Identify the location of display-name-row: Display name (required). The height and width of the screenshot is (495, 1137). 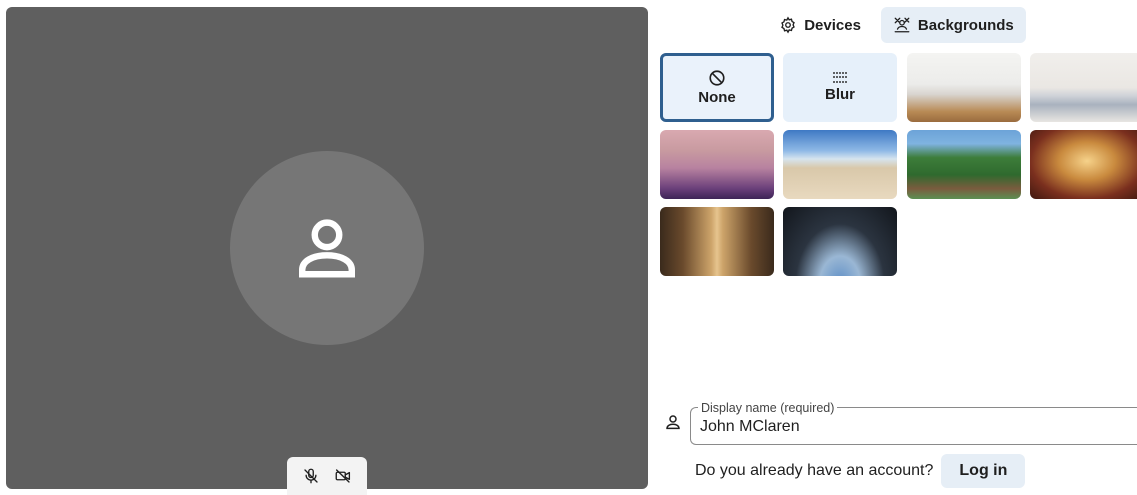
(899, 423).